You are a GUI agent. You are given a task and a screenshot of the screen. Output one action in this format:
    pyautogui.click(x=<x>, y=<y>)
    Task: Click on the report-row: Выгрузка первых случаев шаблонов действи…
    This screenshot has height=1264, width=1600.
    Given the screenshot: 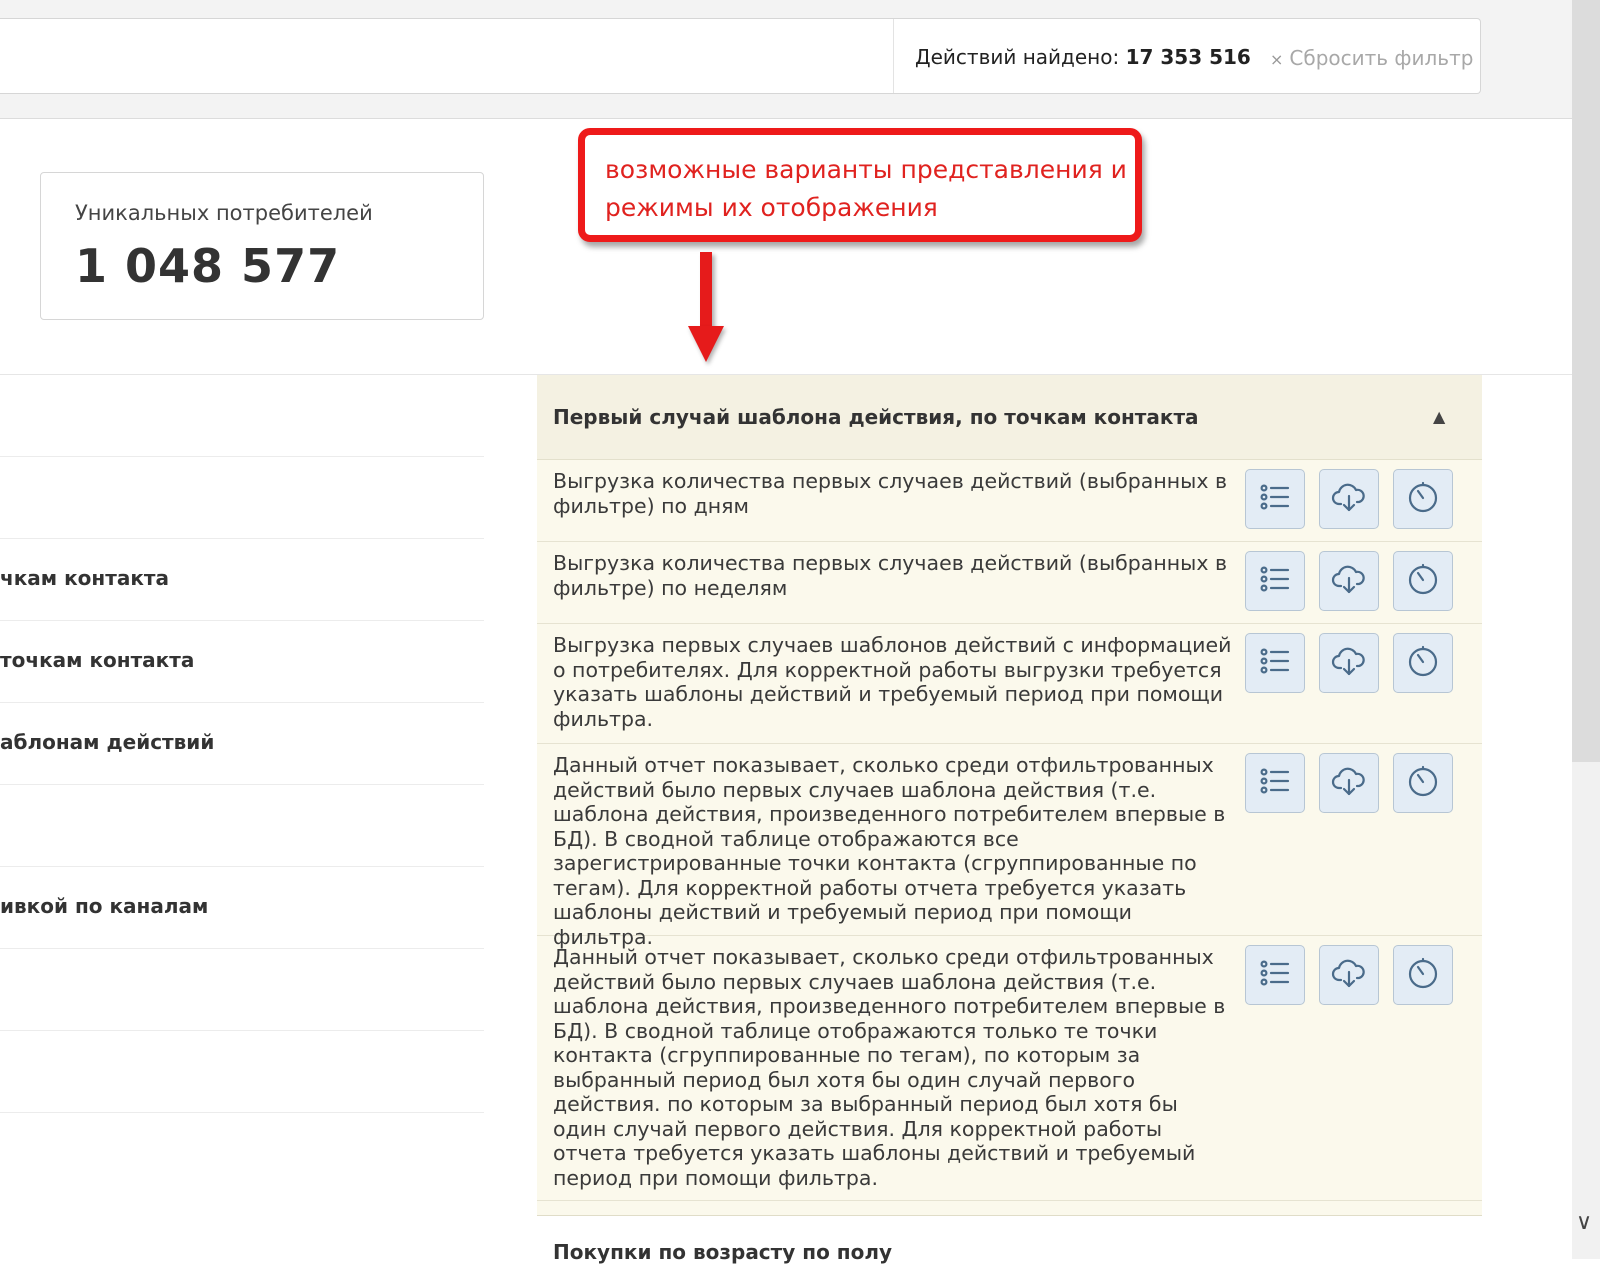 What is the action you would take?
    pyautogui.click(x=1009, y=683)
    